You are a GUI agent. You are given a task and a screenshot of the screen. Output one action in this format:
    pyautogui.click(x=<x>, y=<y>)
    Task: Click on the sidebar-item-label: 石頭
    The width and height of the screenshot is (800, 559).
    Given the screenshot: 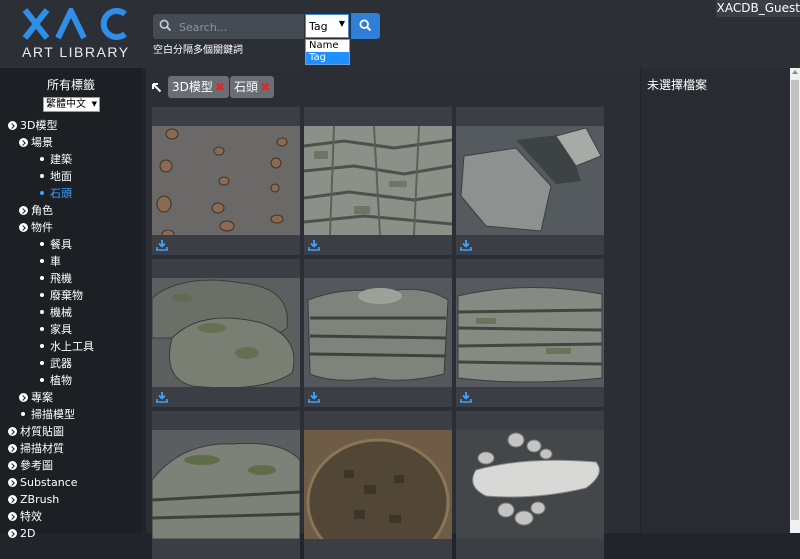 What is the action you would take?
    pyautogui.click(x=61, y=193)
    